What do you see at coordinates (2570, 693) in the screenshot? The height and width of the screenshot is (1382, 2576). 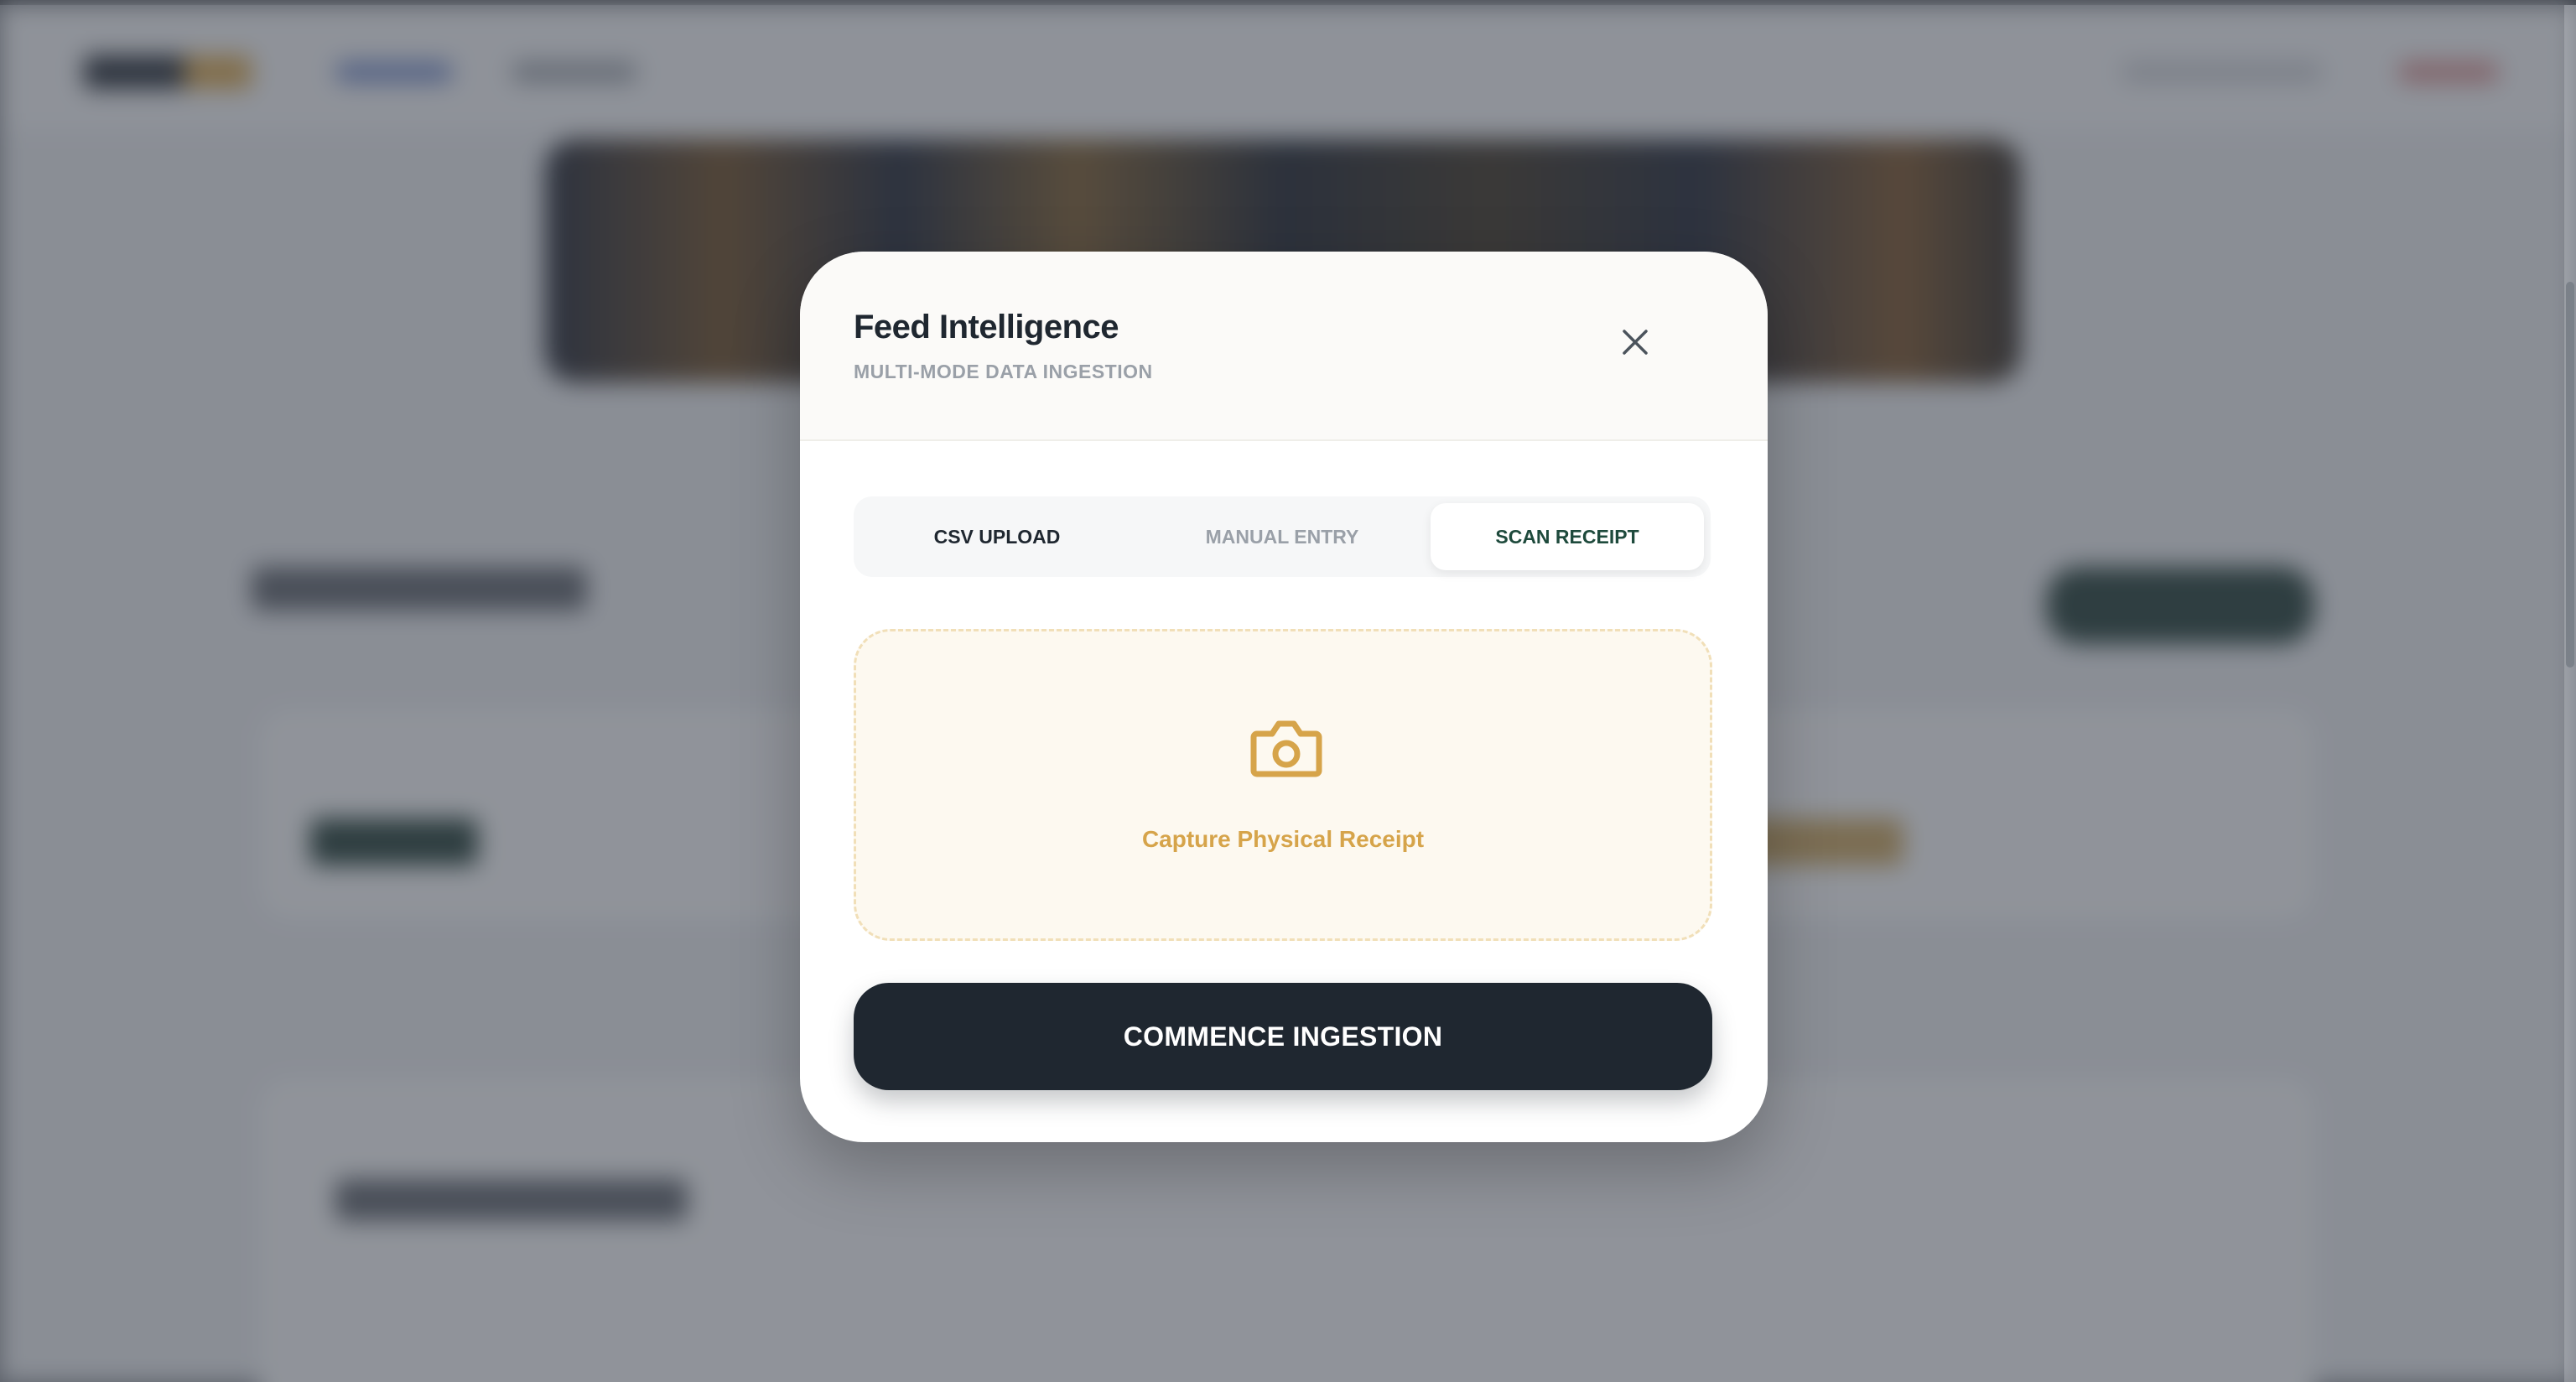 I see `page-scrollbar` at bounding box center [2570, 693].